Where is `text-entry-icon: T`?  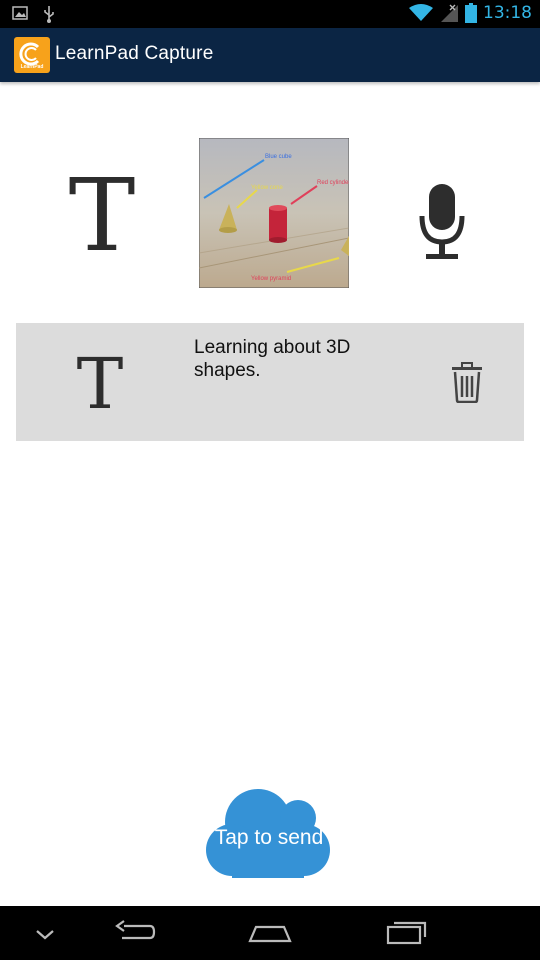
text-entry-icon: T is located at coordinates (100, 384).